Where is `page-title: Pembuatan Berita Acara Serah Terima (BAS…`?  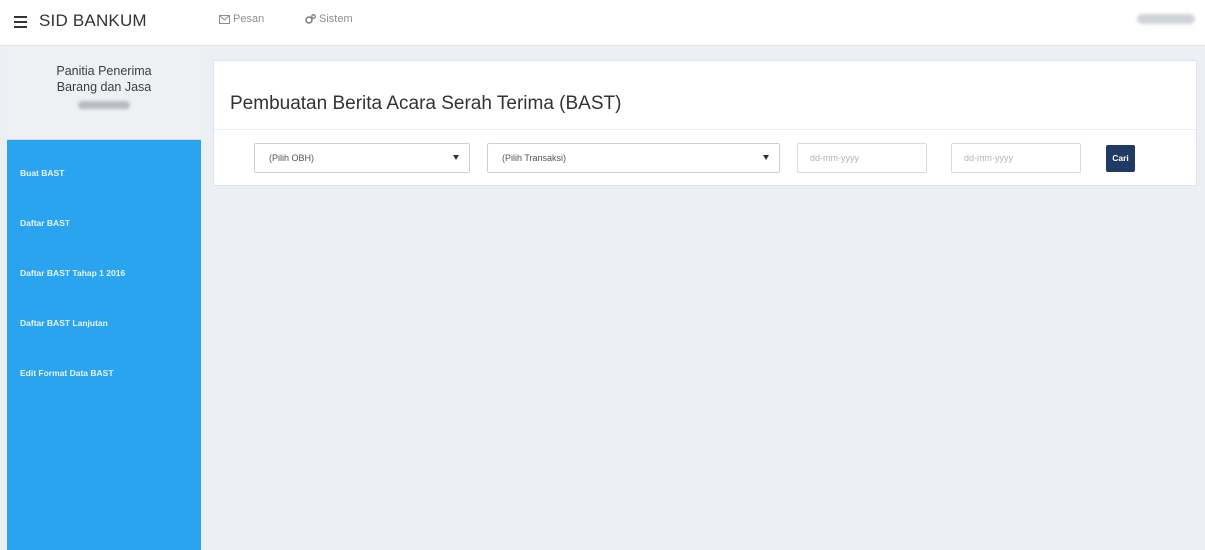 page-title: Pembuatan Berita Acara Serah Terima (BAS… is located at coordinates (426, 103).